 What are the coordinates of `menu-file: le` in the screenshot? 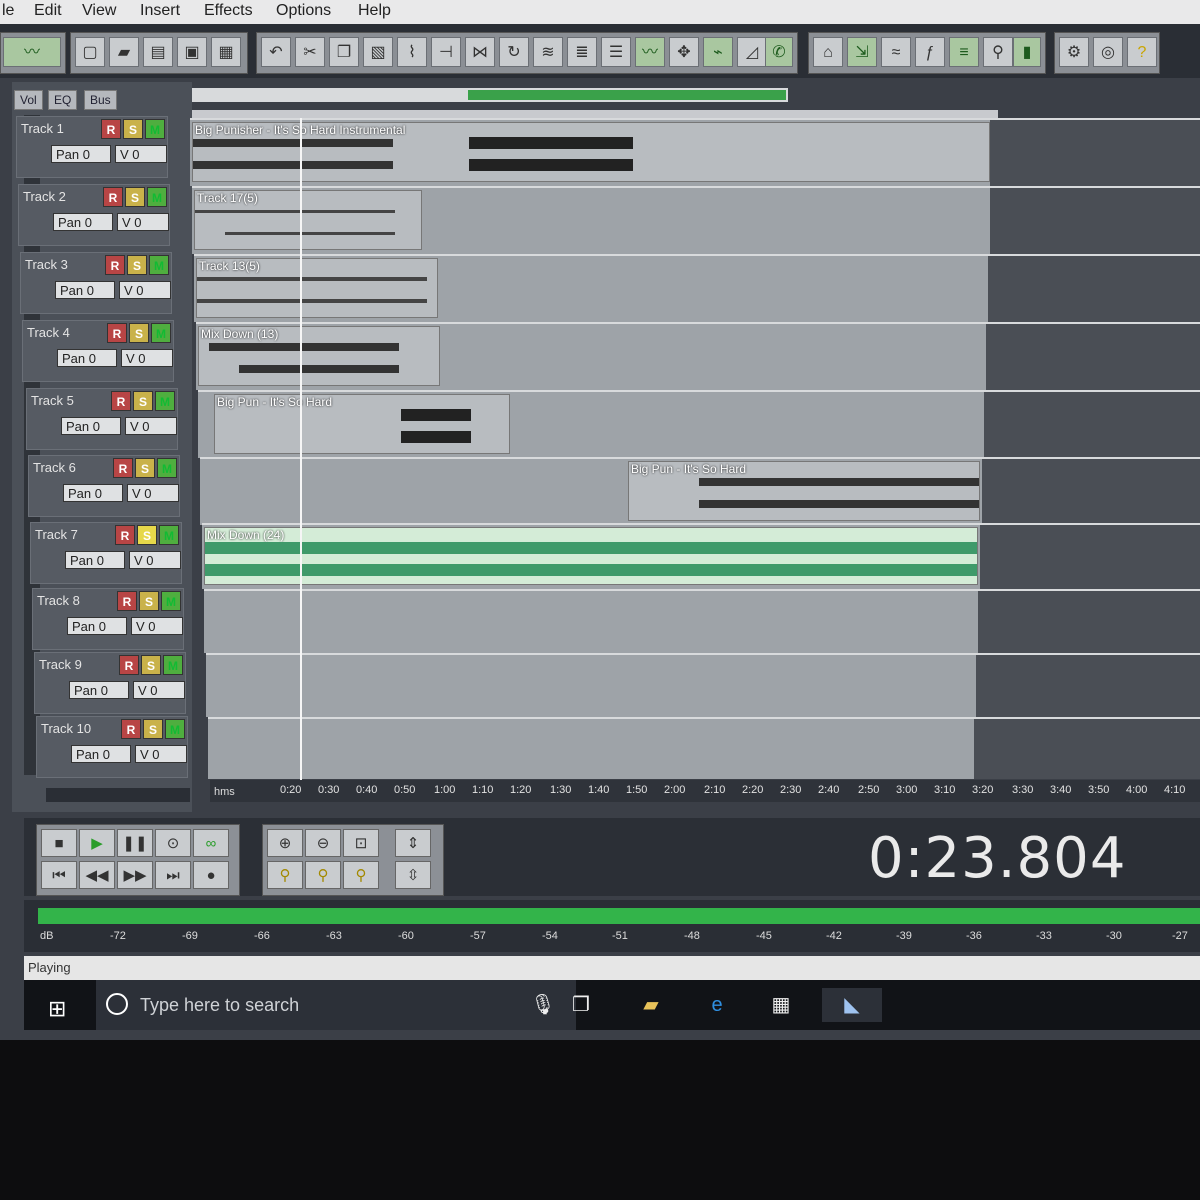 It's located at (8, 11).